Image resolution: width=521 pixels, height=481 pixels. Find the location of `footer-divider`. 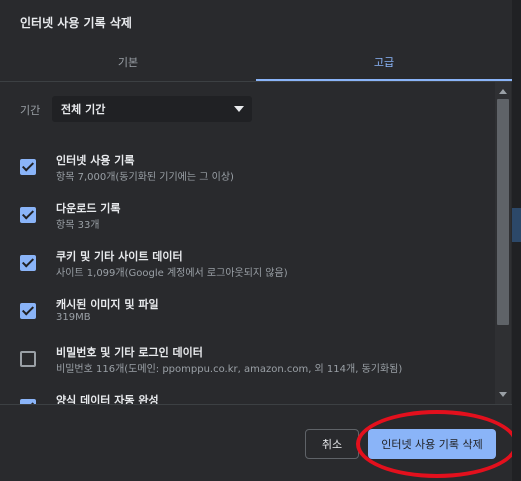

footer-divider is located at coordinates (256, 404).